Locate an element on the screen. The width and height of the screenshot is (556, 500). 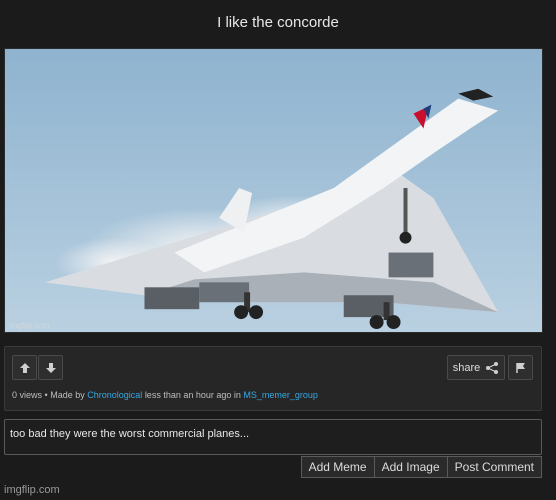
made-by-label: Made by is located at coordinates (67, 395).